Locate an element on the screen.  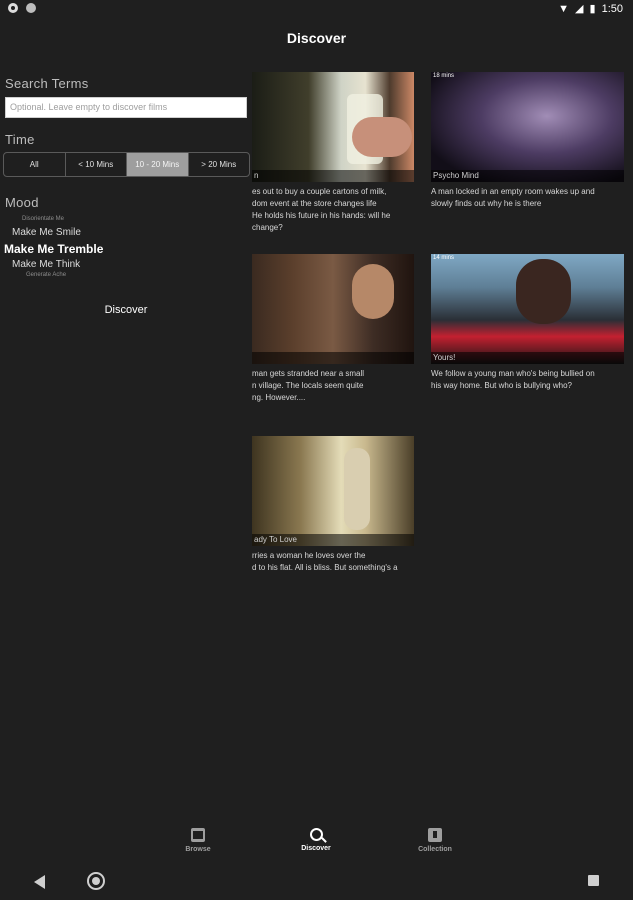
nav-browse-label: Browse is located at coordinates (198, 849).